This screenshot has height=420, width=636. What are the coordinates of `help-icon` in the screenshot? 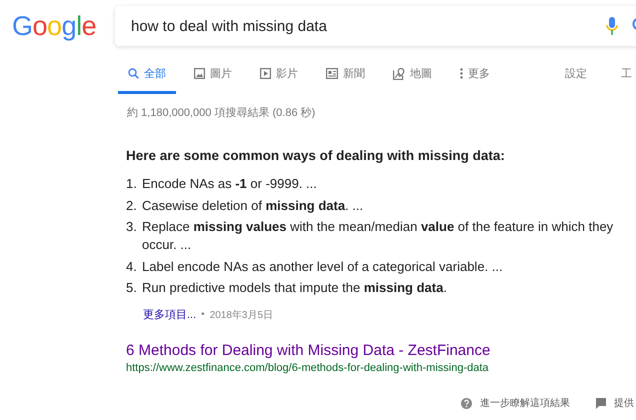 It's located at (466, 403).